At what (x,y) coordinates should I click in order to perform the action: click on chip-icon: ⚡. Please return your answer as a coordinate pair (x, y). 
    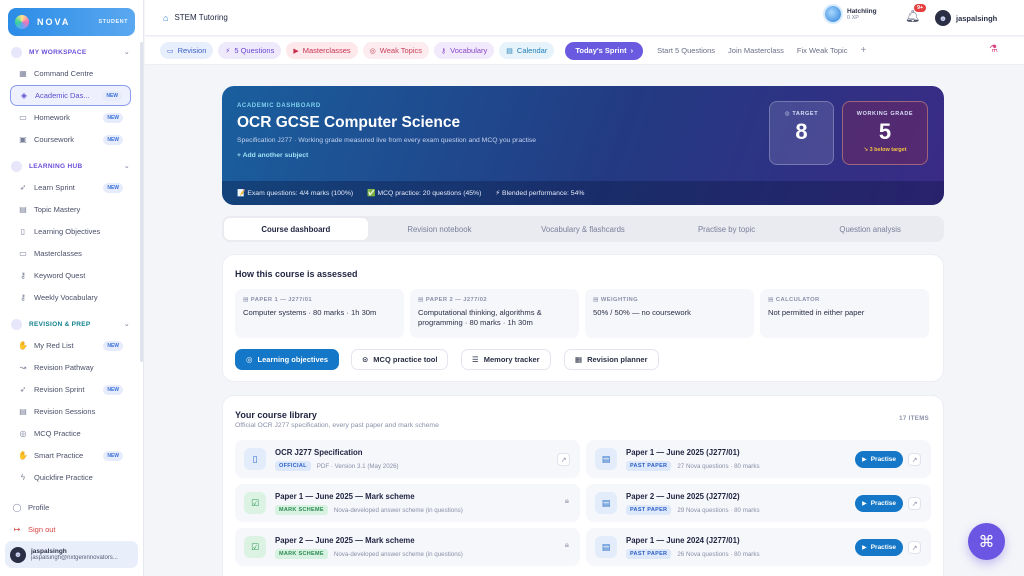
    Looking at the image, I should click on (228, 51).